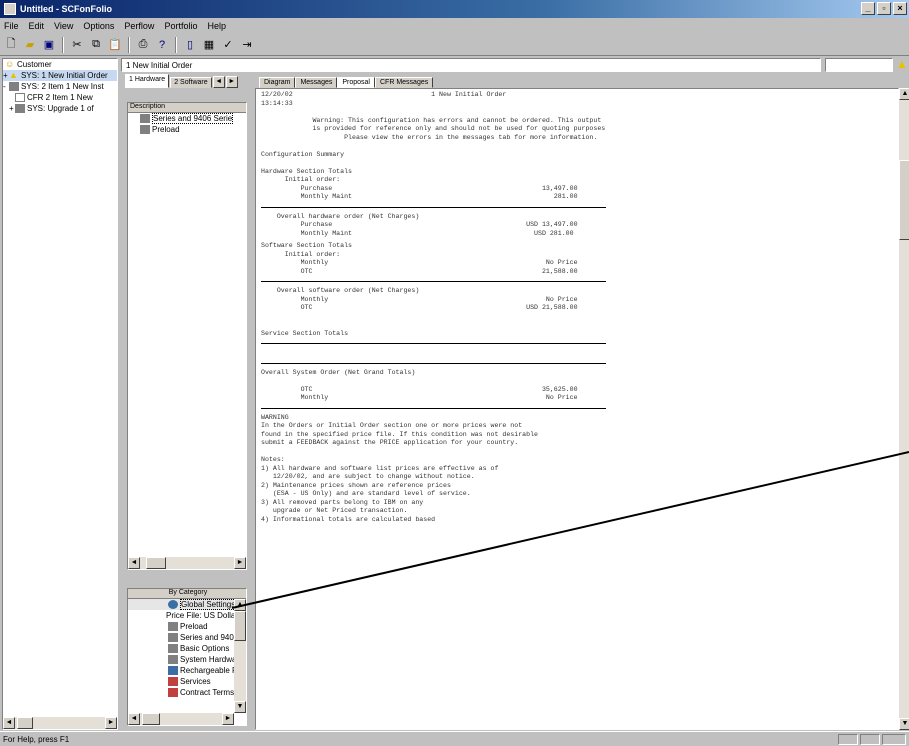 This screenshot has height=746, width=909. Describe the element at coordinates (884, 8) in the screenshot. I see `maximize-button: ▫` at that location.